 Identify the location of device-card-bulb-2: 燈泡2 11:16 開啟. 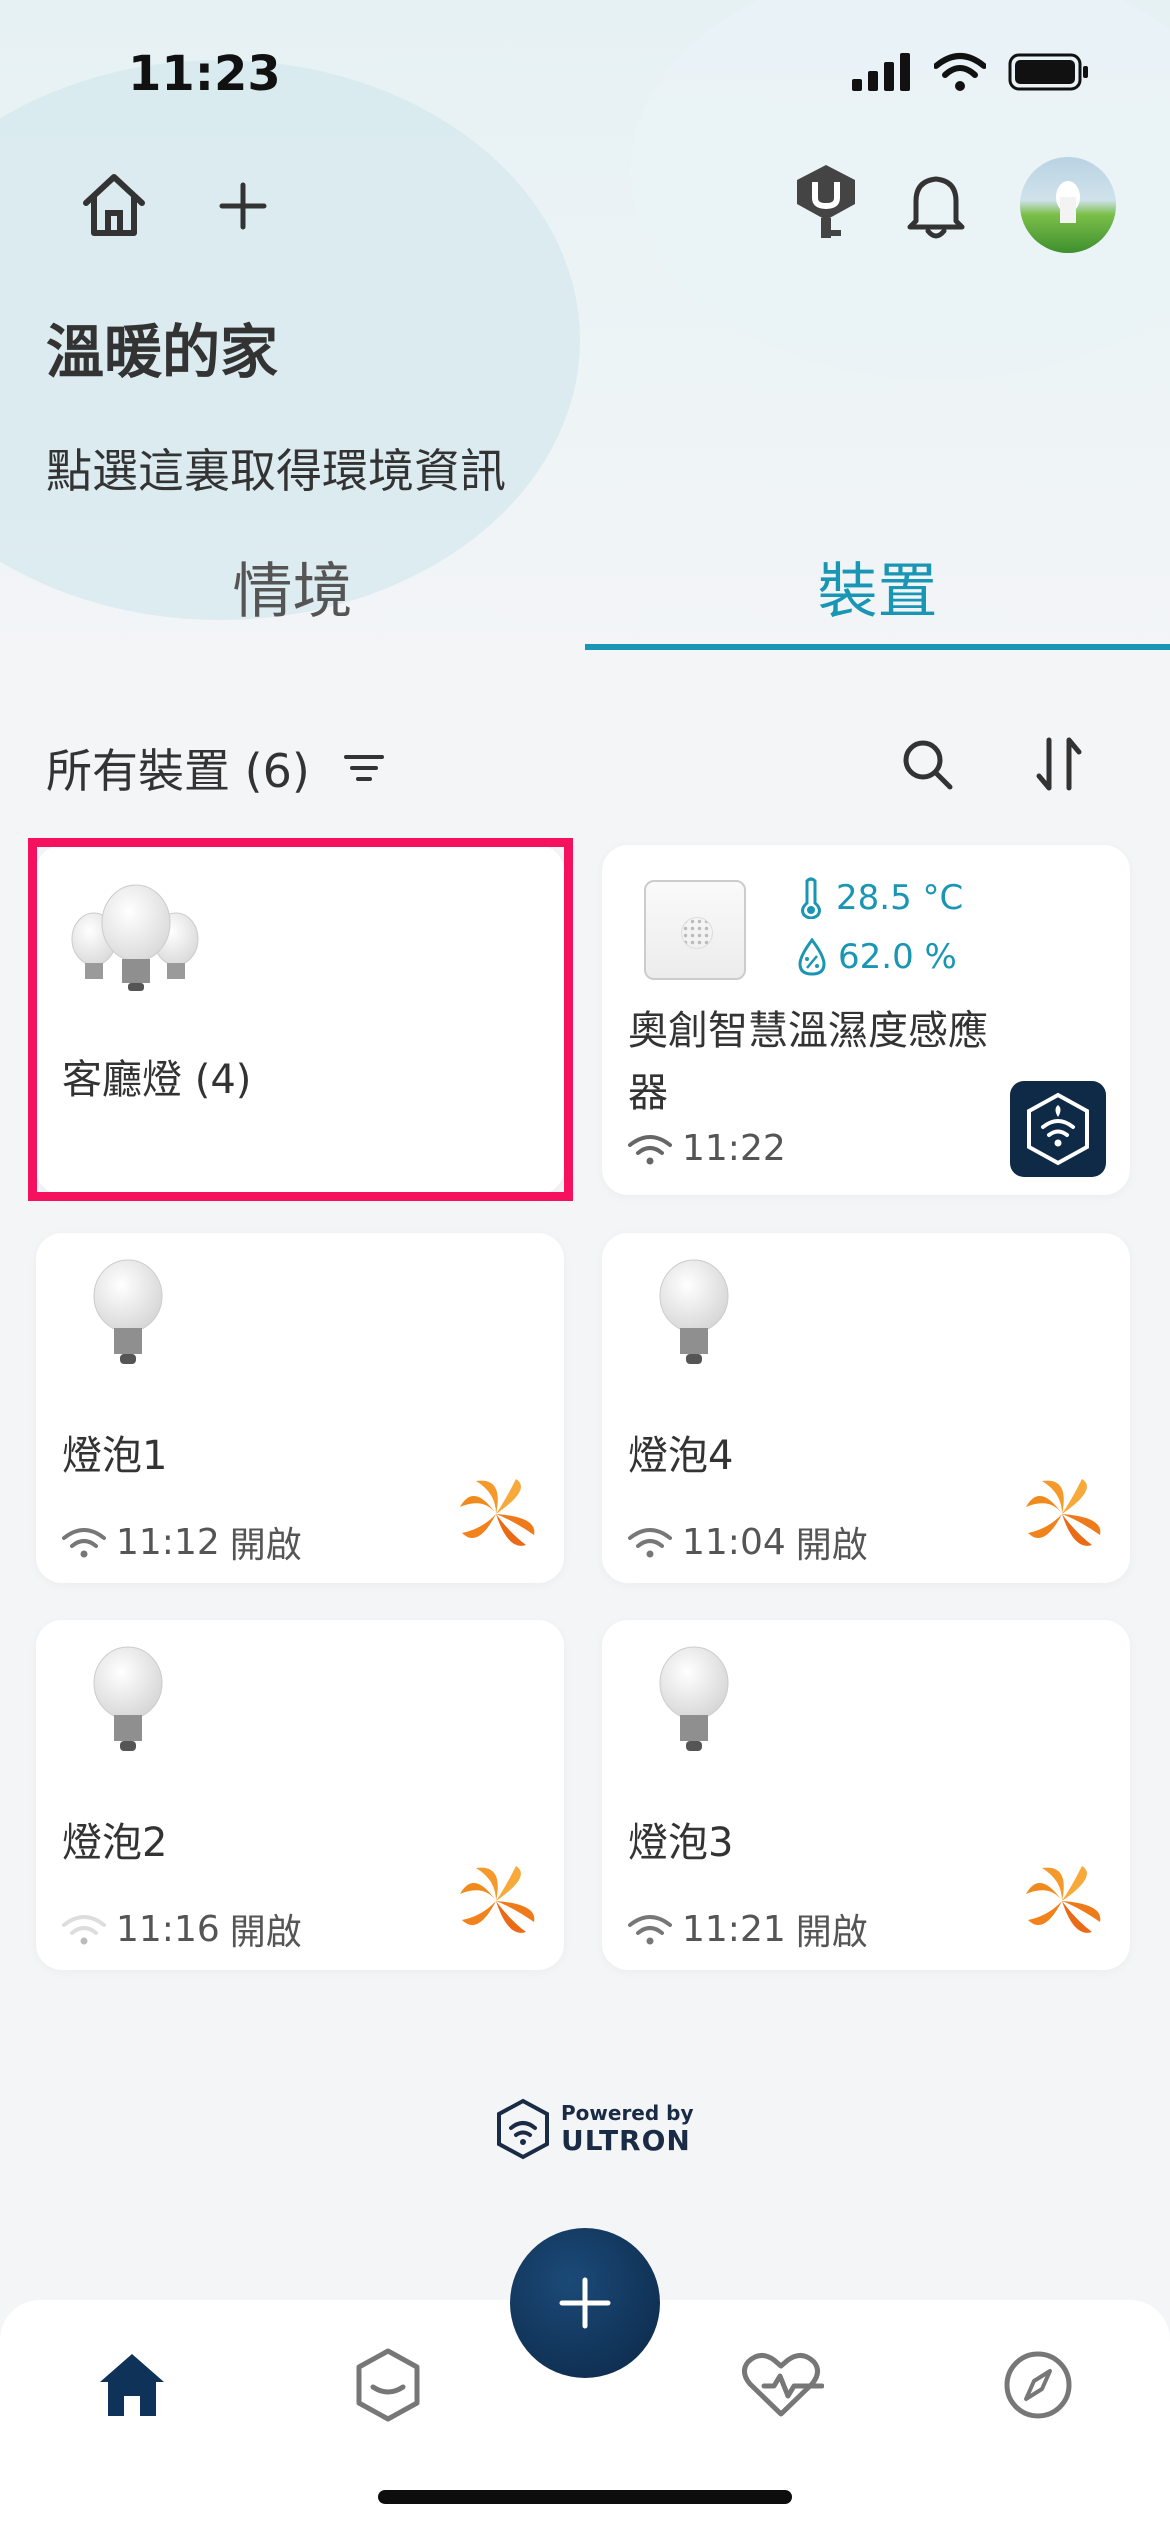
(300, 1795).